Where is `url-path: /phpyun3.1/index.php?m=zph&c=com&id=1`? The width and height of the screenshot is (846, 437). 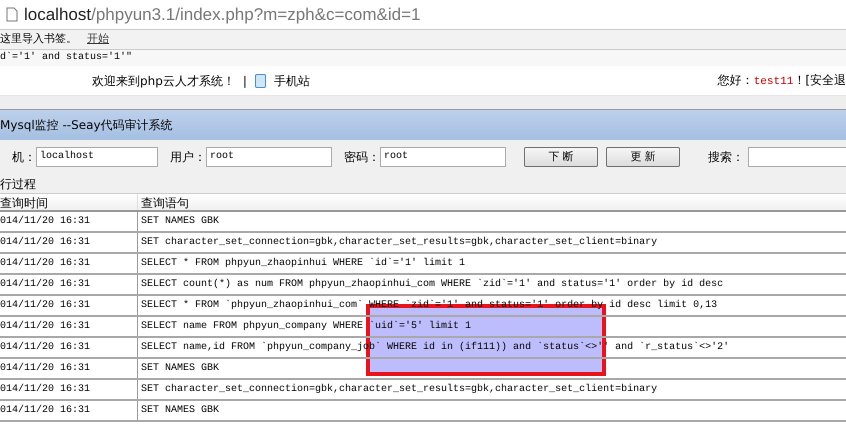
url-path: /phpyun3.1/index.php?m=zph&c=com&id=1 is located at coordinates (255, 14).